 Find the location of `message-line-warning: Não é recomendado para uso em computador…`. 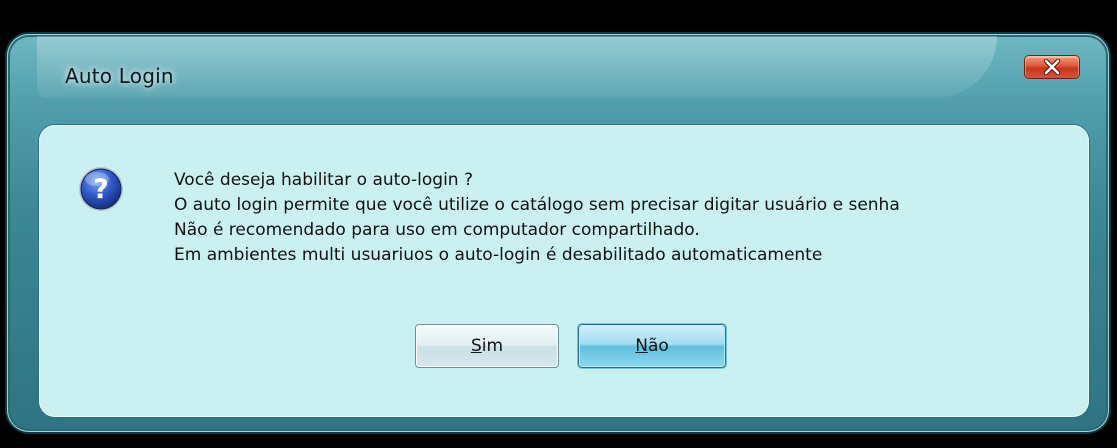

message-line-warning: Não é recomendado para uso em computador… is located at coordinates (437, 230).